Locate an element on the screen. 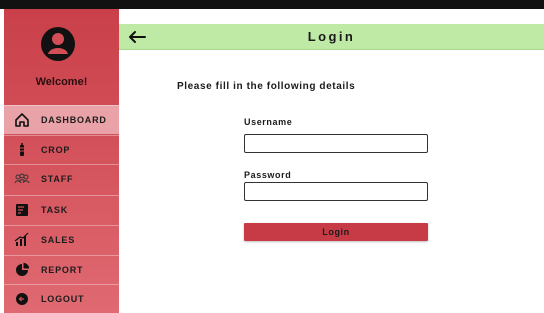 Image resolution: width=544 pixels, height=313 pixels. sidebar-item-crop: CROP is located at coordinates (61, 149).